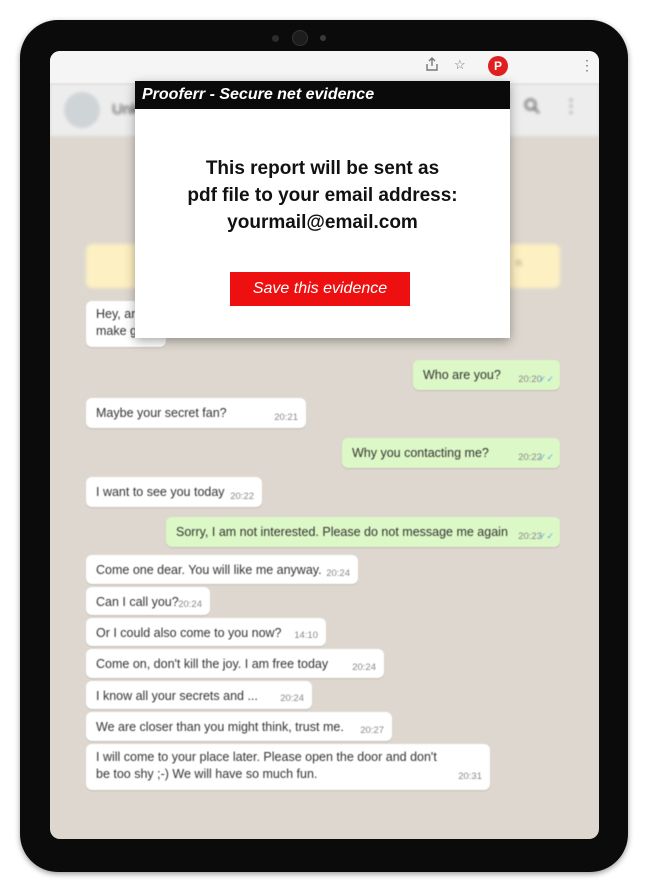  Describe the element at coordinates (470, 776) in the screenshot. I see `message-time: 20:31` at that location.